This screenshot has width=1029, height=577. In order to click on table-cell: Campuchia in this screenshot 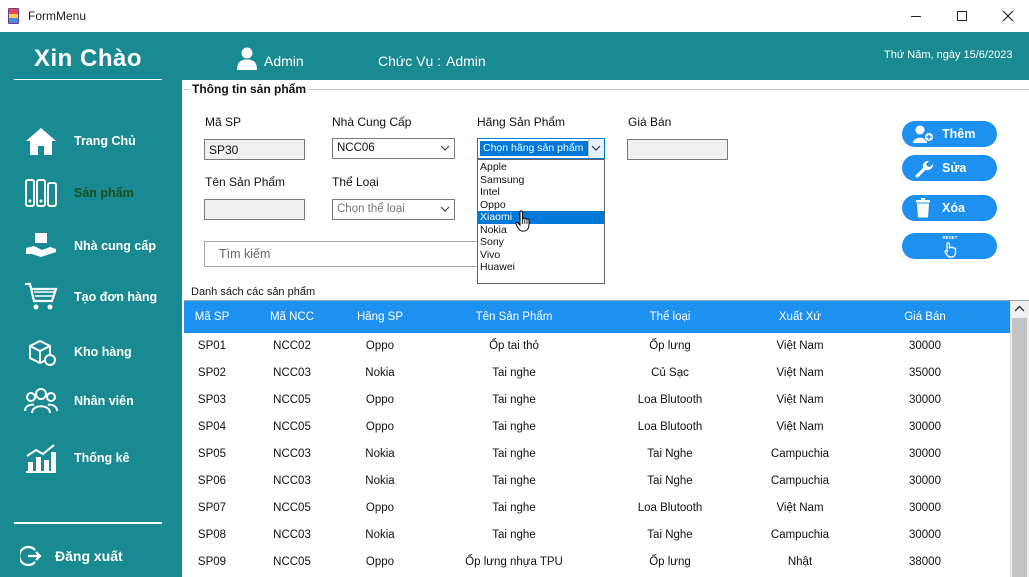, I will do `click(800, 535)`.